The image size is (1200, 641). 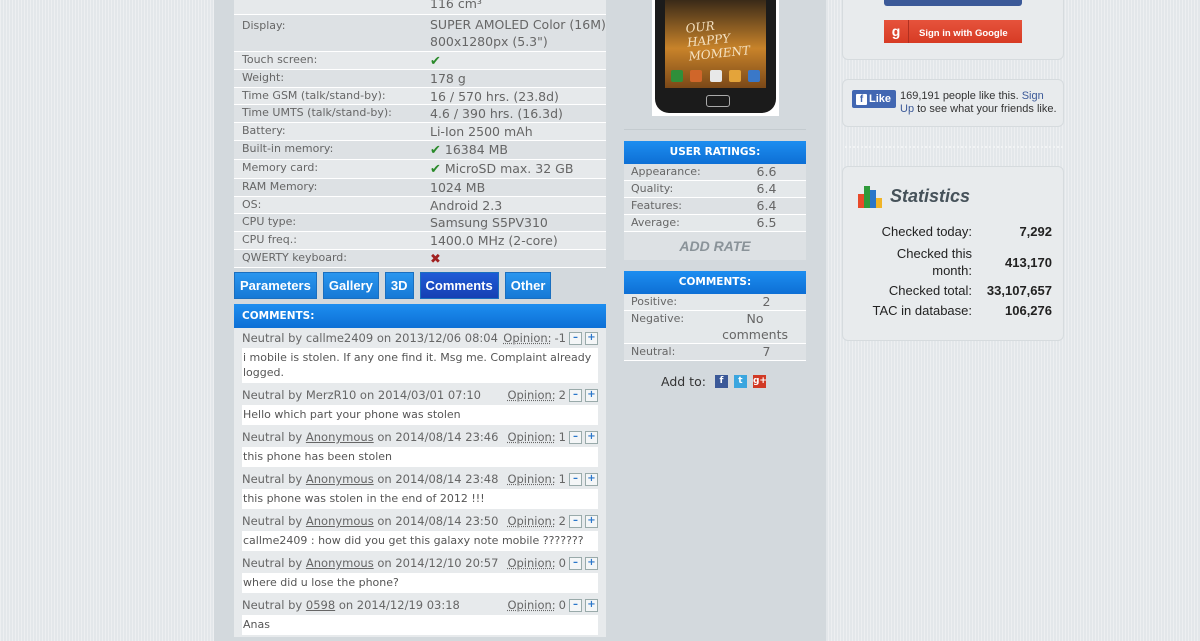 What do you see at coordinates (717, 41) in the screenshot?
I see `phone-screen-text: OUR HAPPY MOMENT` at bounding box center [717, 41].